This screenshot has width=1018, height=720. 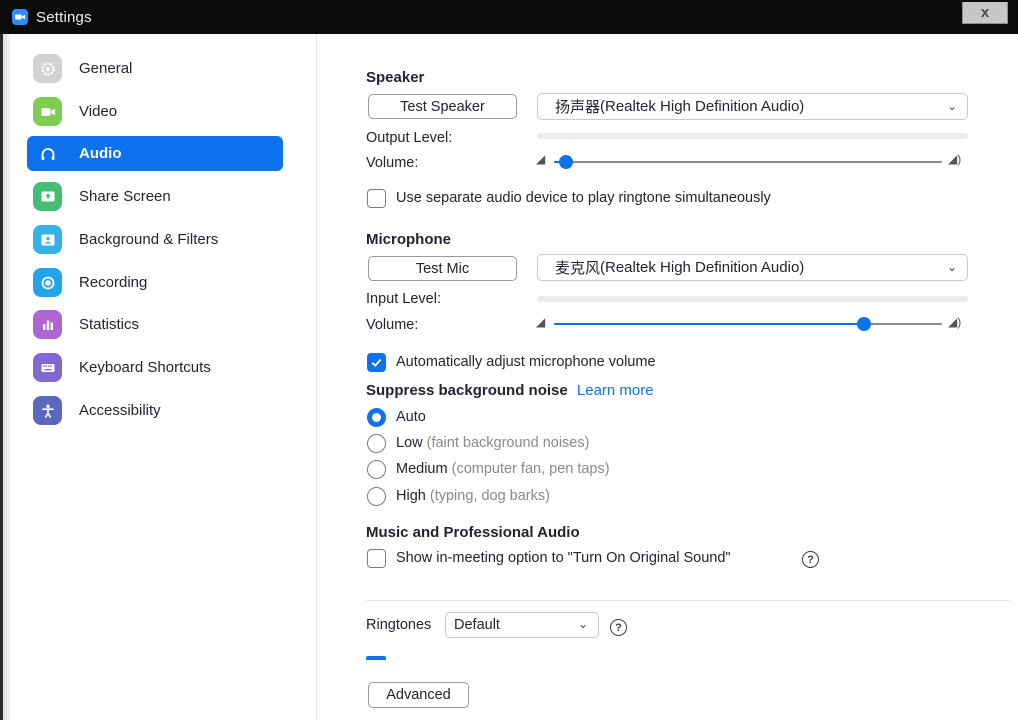 What do you see at coordinates (392, 163) in the screenshot?
I see `speaker-volume-label: Volume:` at bounding box center [392, 163].